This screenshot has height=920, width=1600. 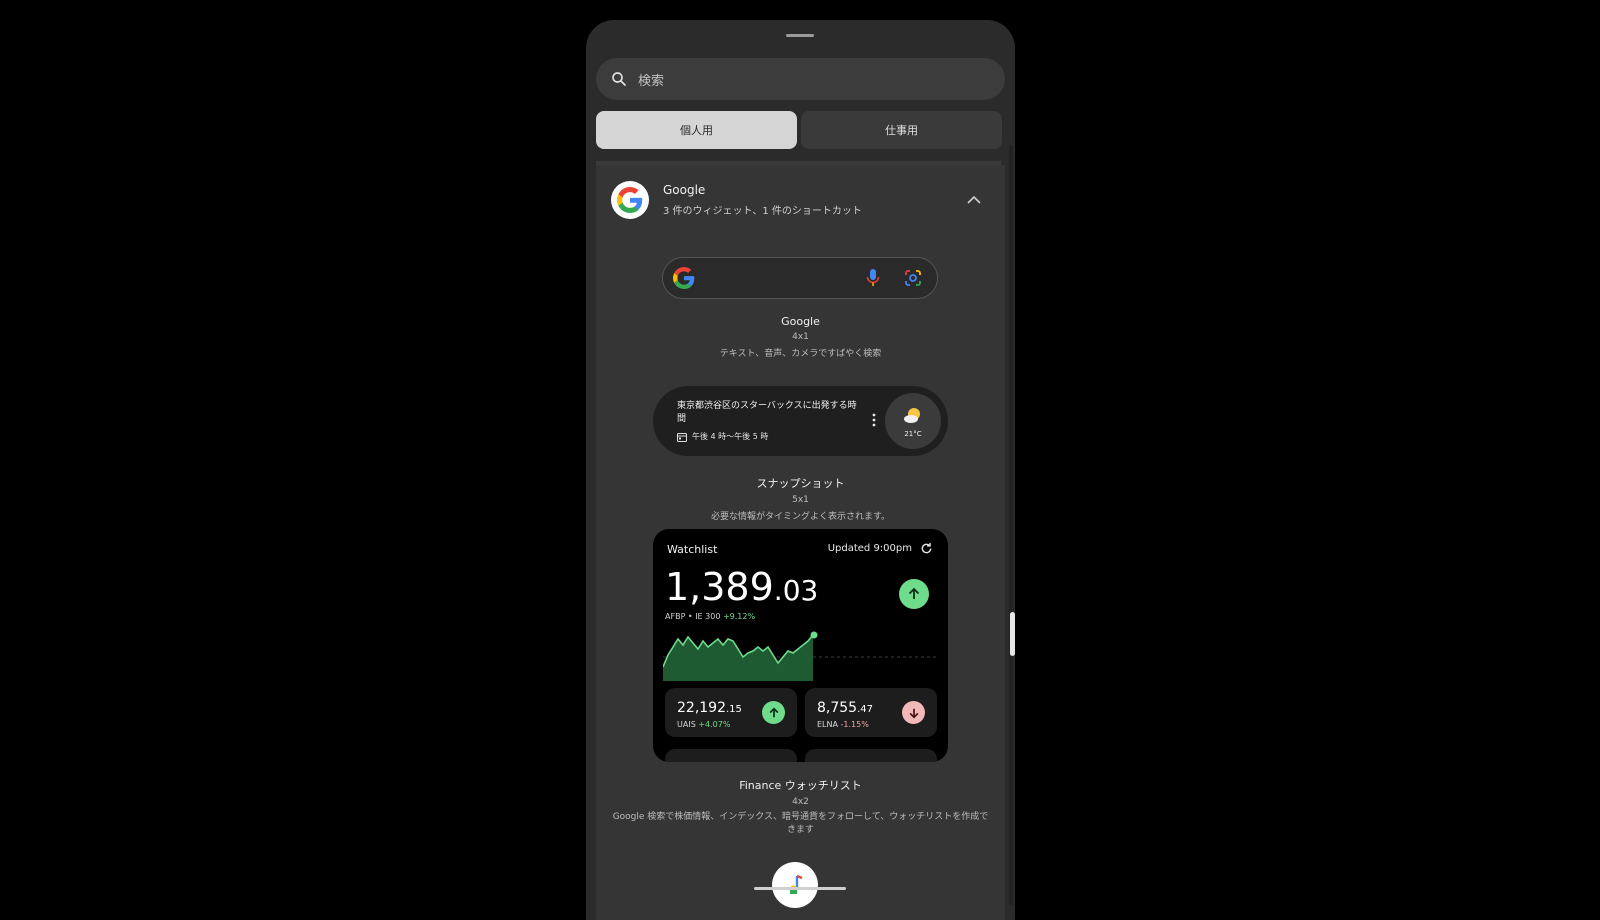 What do you see at coordinates (742, 587) in the screenshot?
I see `watchlist-main-value: 1,389.03` at bounding box center [742, 587].